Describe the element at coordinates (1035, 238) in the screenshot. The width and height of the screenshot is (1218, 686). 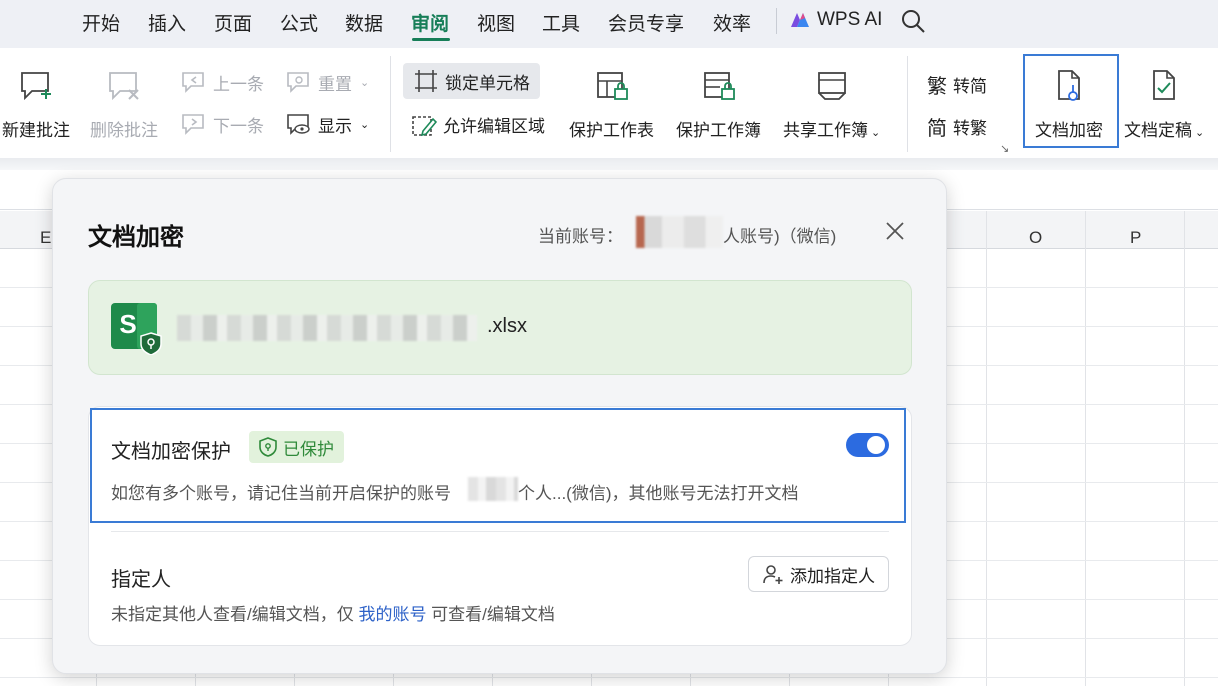
I see `column-header-o: O` at that location.